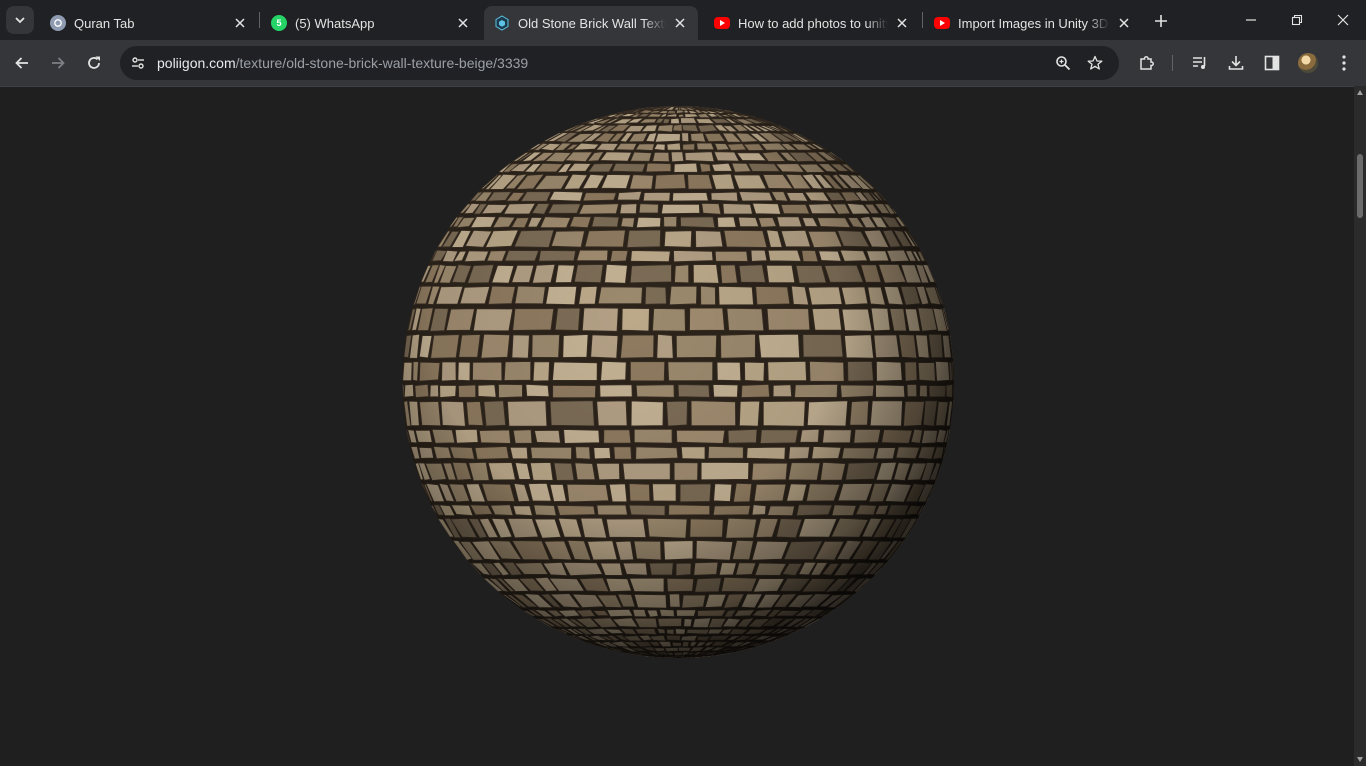  I want to click on forward-arrow-icon, so click(58, 63).